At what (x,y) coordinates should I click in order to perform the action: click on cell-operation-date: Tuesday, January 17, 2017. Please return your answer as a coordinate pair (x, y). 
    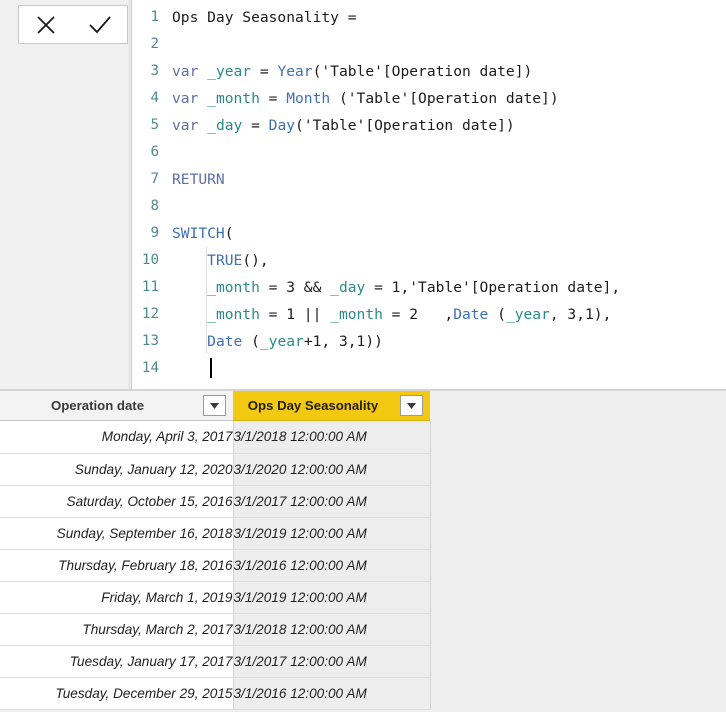
    Looking at the image, I should click on (117, 661).